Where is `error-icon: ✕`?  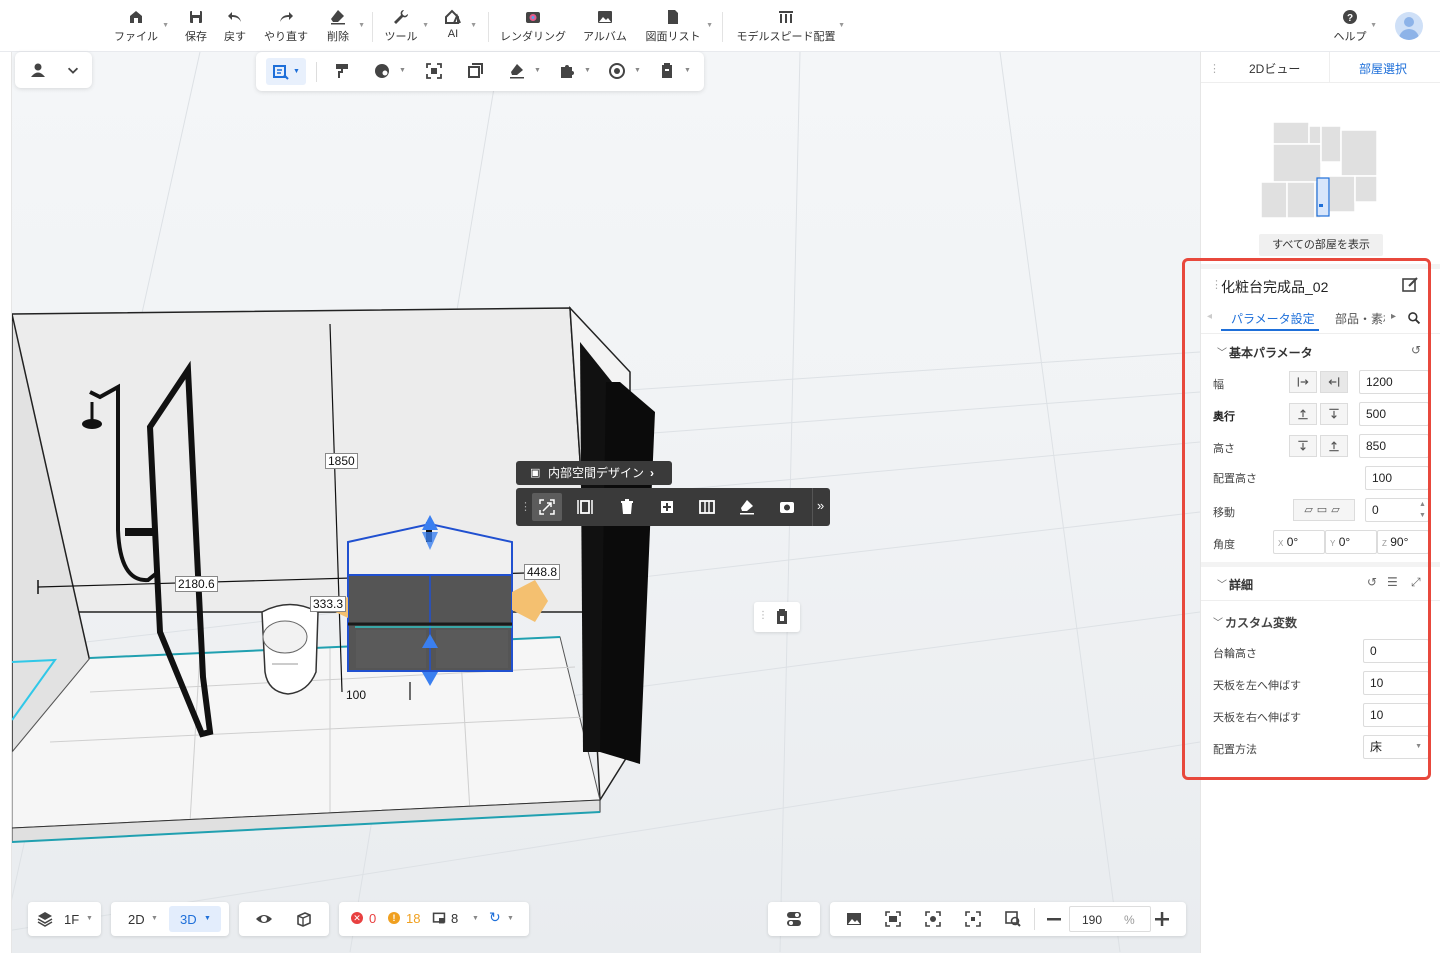 error-icon: ✕ is located at coordinates (357, 918).